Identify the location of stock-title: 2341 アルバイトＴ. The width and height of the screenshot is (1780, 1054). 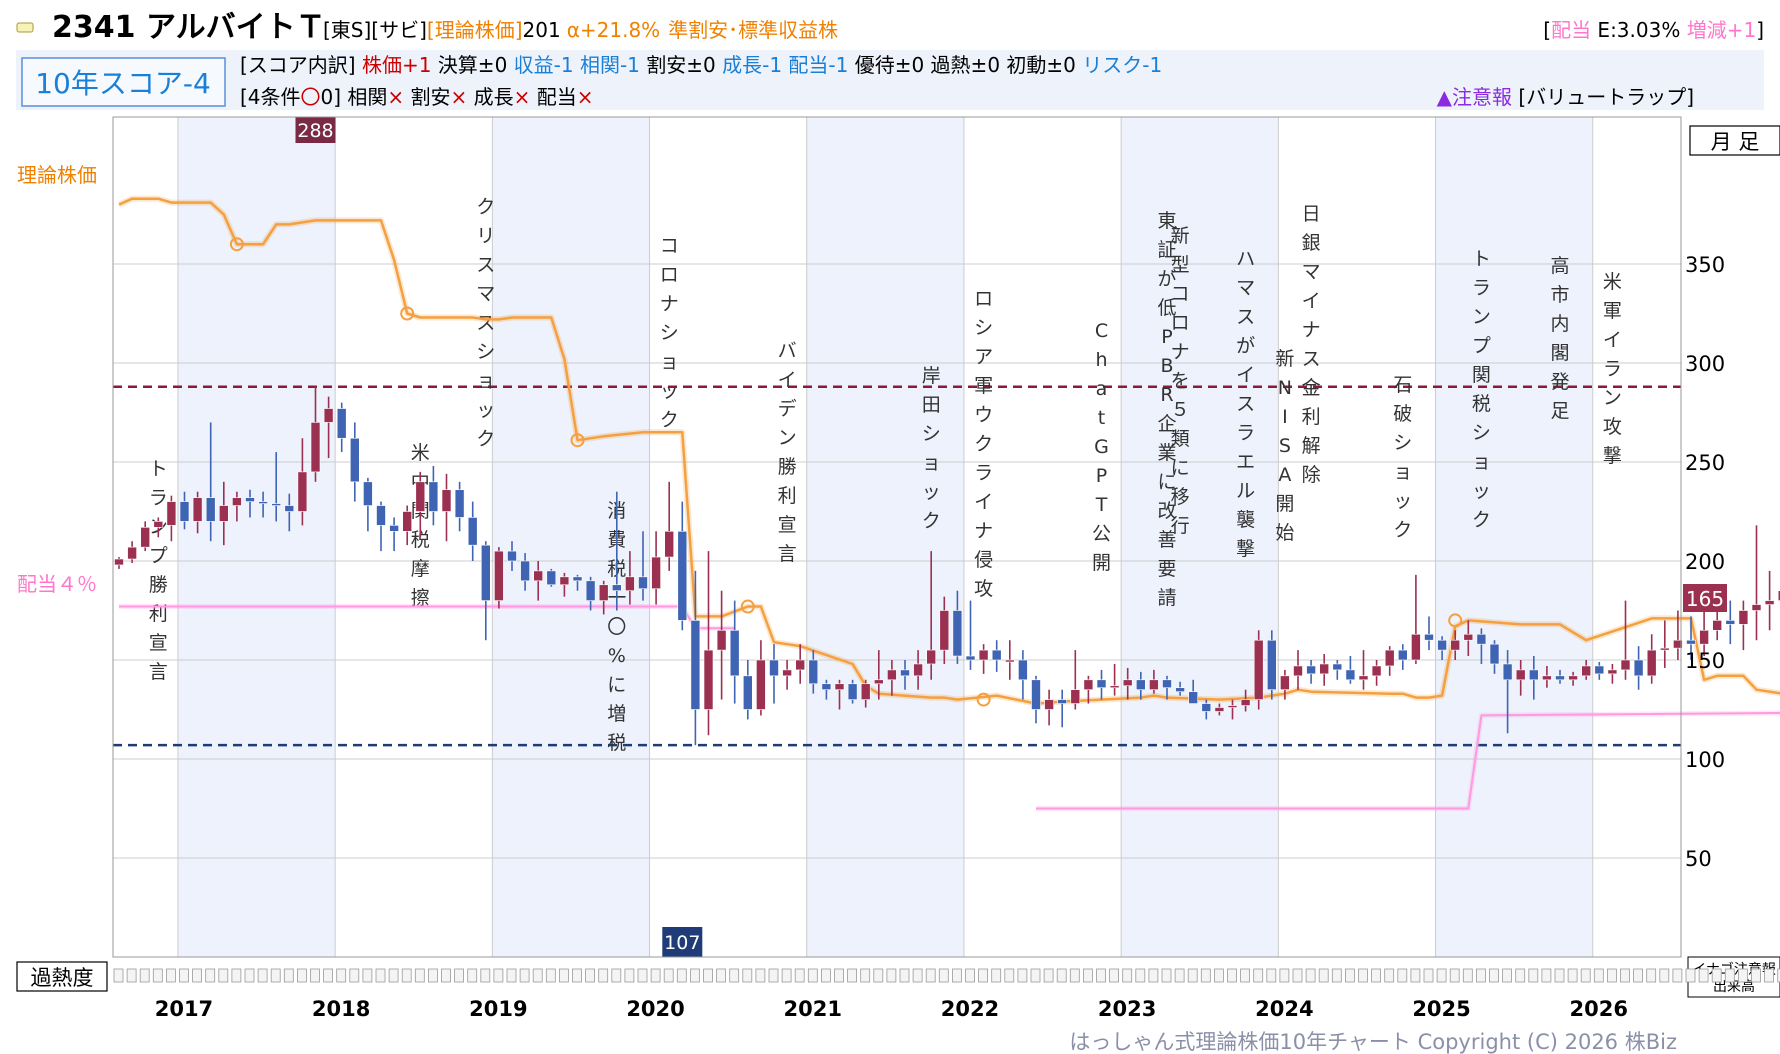
(189, 27).